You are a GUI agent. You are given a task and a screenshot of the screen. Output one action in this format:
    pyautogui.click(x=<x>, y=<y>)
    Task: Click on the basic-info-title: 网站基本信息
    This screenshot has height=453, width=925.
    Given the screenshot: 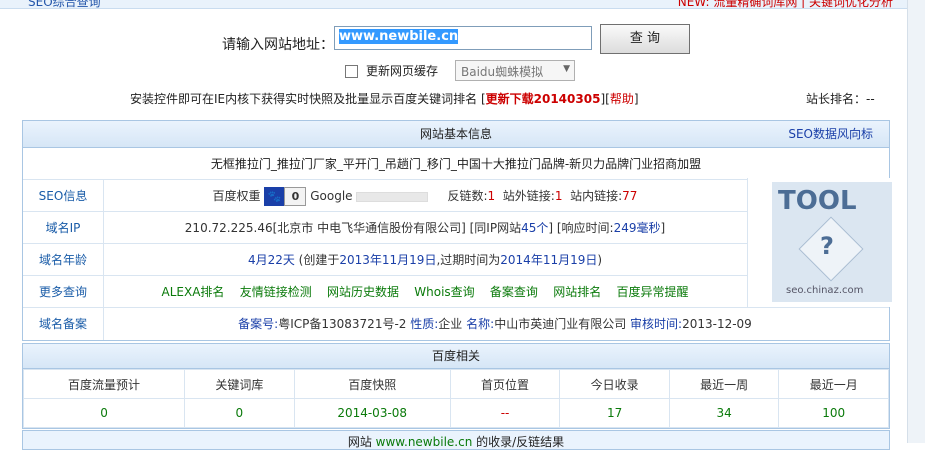 What is the action you would take?
    pyautogui.click(x=455, y=134)
    